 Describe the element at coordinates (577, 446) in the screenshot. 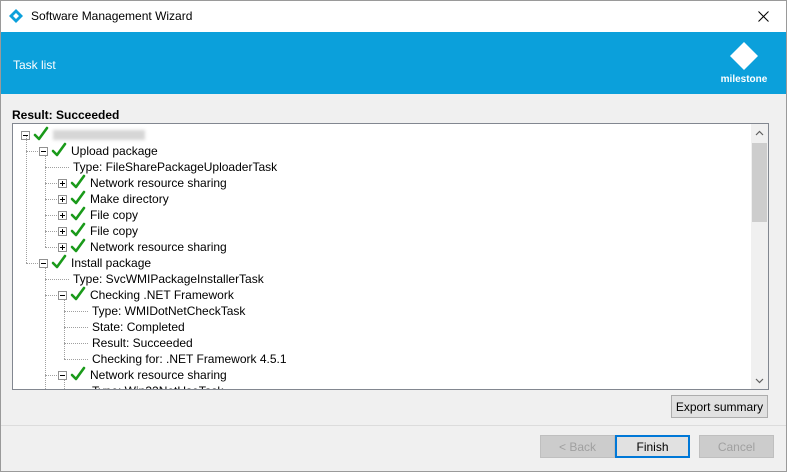

I see `back-button: < Back` at that location.